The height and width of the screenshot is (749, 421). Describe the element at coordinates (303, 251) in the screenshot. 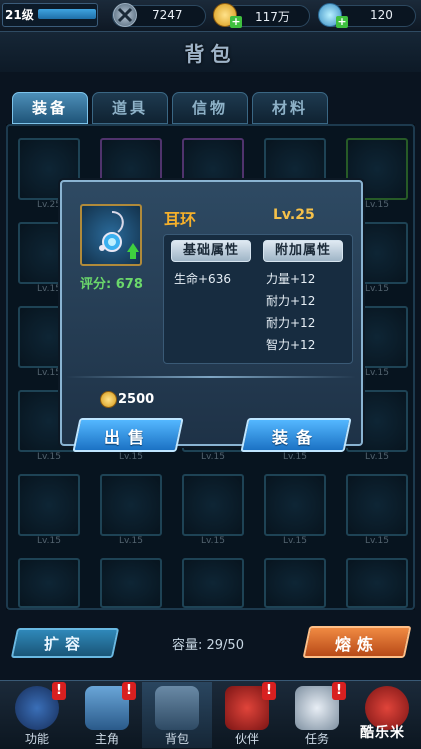

I see `extra-attributes-tab: 附加属性` at that location.